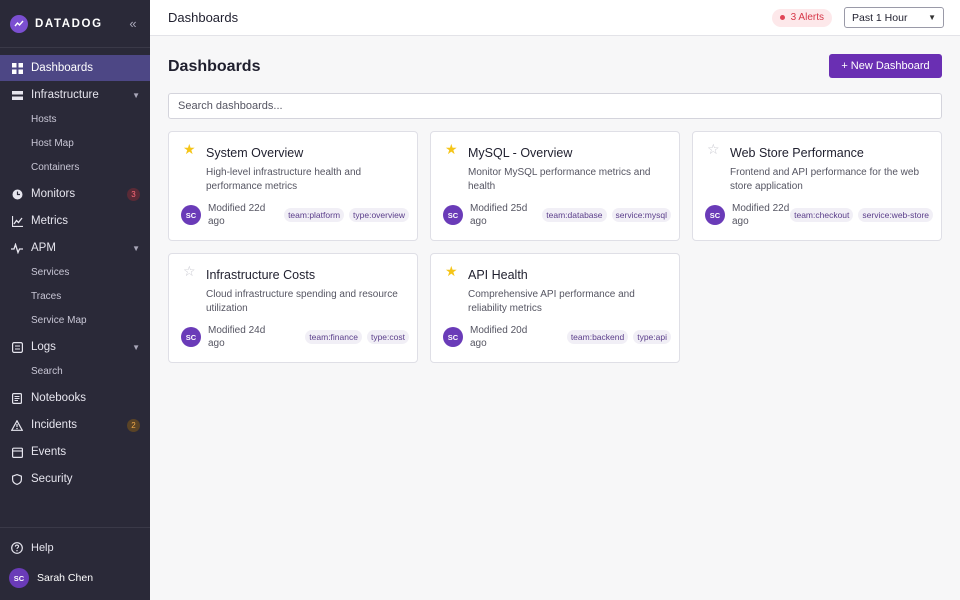 The height and width of the screenshot is (600, 960). What do you see at coordinates (17, 194) in the screenshot?
I see `monitor-icon` at bounding box center [17, 194].